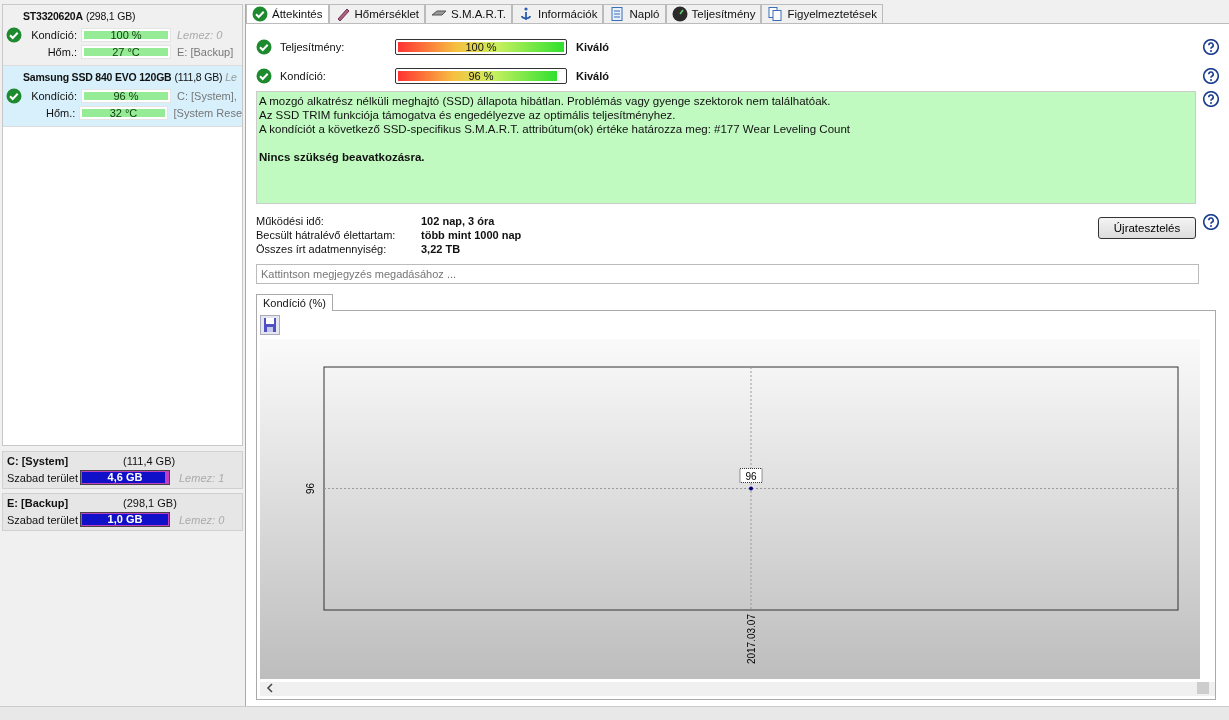 Image resolution: width=1229 pixels, height=720 pixels. What do you see at coordinates (38, 461) in the screenshot?
I see `volume-name: C: [System]` at bounding box center [38, 461].